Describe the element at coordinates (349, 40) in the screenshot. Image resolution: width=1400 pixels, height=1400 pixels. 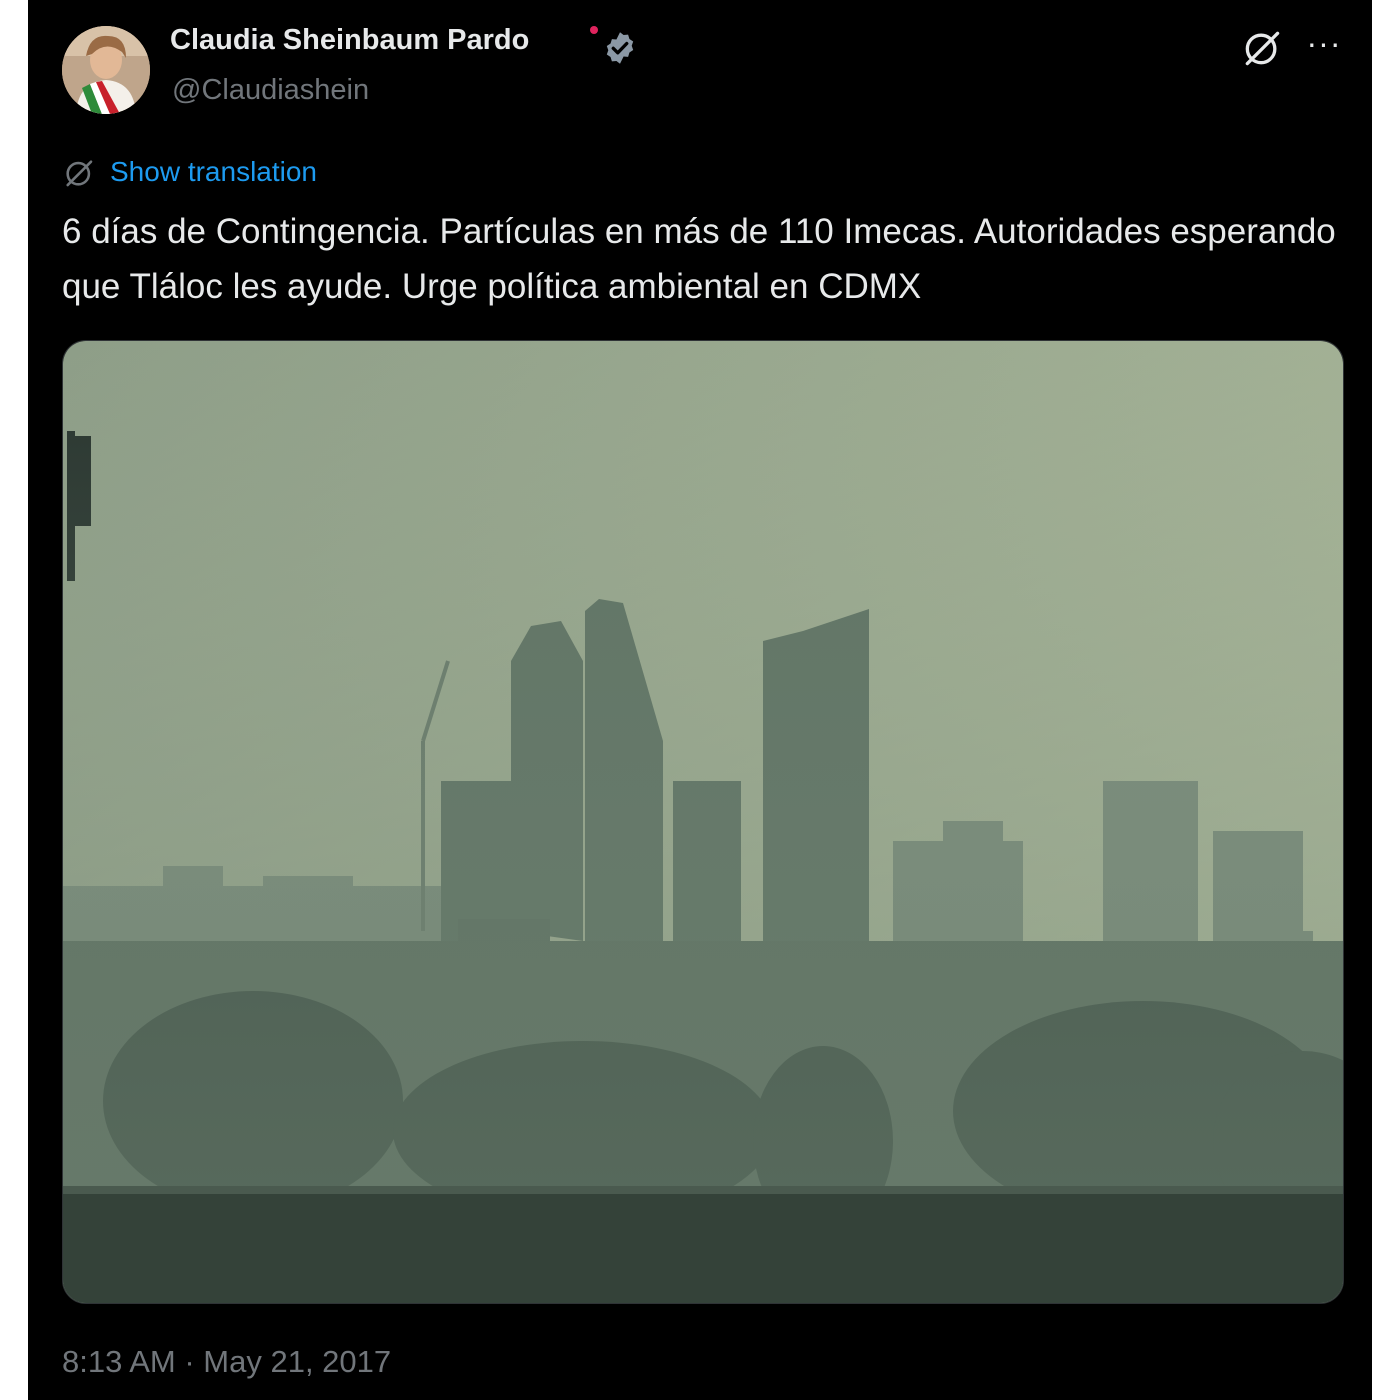
I see `author-name: Claudia Sheinbaum Pardo` at that location.